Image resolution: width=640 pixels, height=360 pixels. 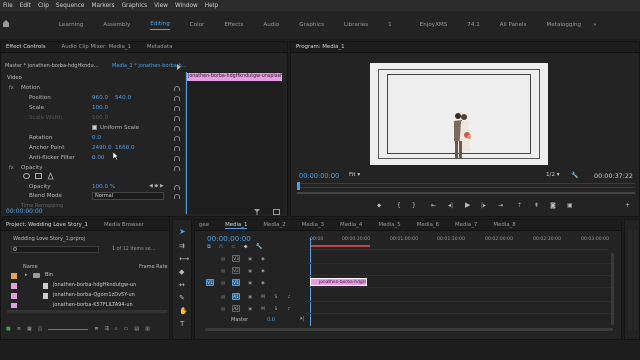 What do you see at coordinates (351, 225) in the screenshot?
I see `tab-media-4: Media_4` at bounding box center [351, 225].